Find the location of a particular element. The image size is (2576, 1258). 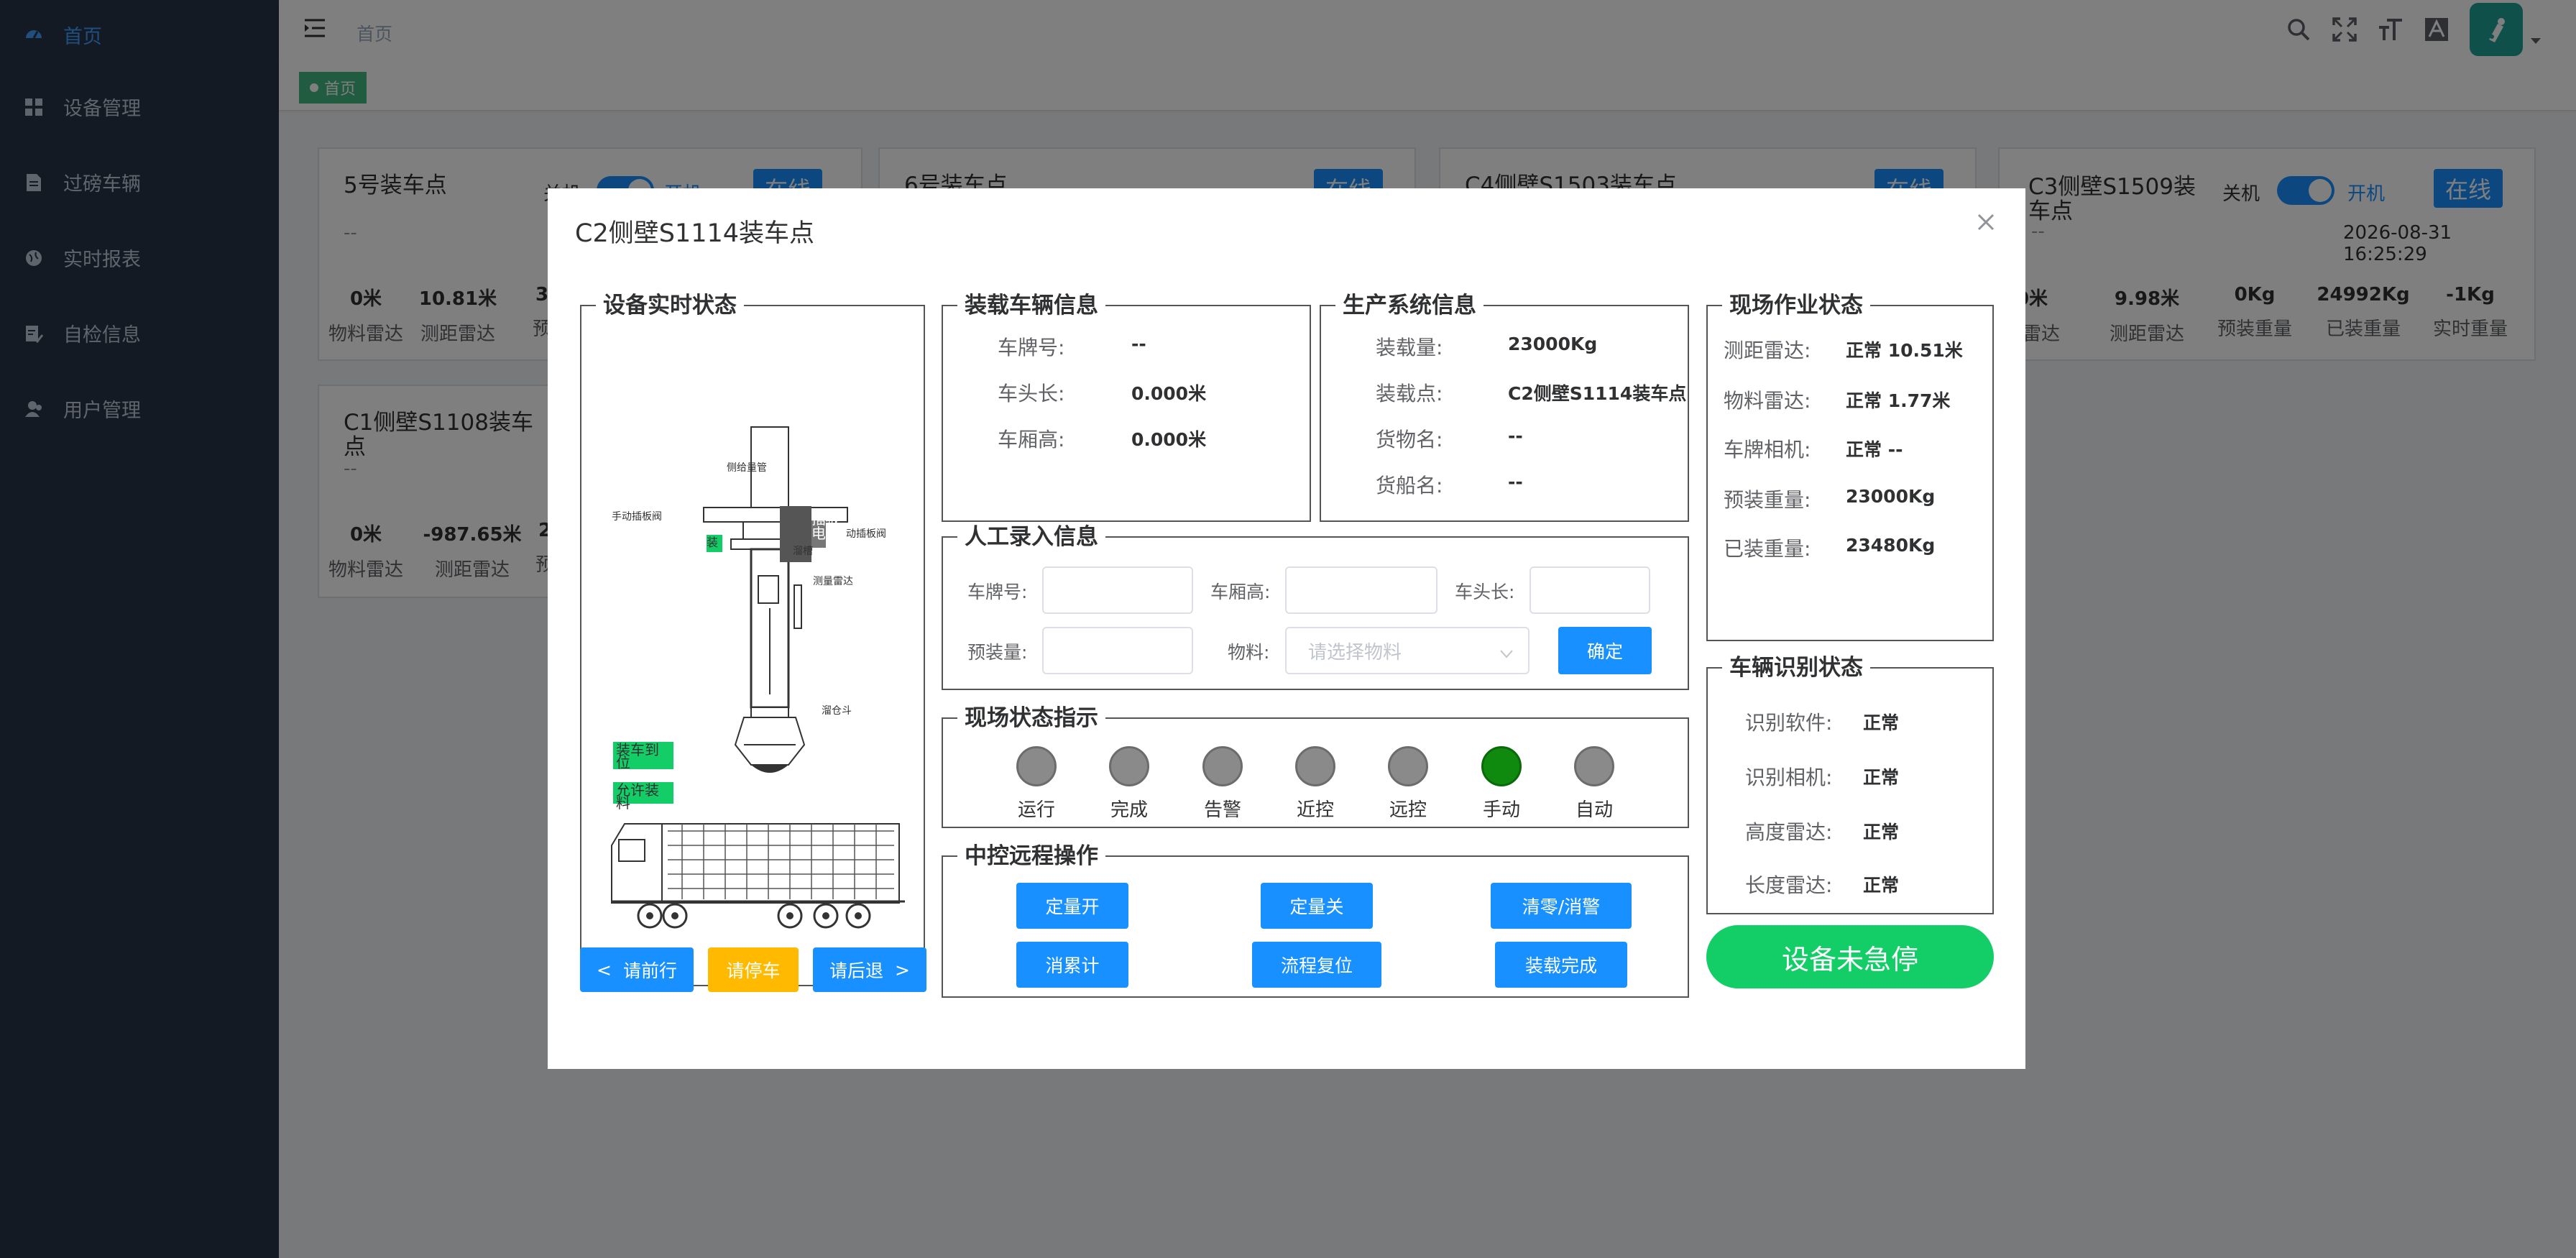

status-allow-loading: 允许装料 is located at coordinates (643, 796).